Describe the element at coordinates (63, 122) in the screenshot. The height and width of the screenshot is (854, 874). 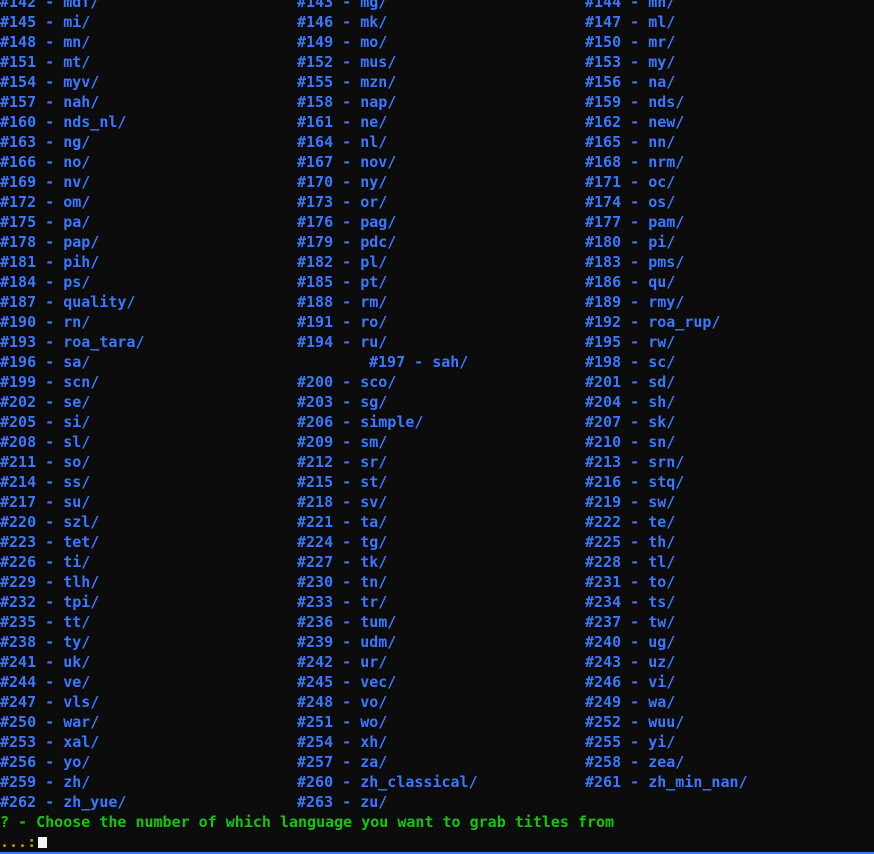
I see `language-entry: #160 - nds_nl/` at that location.